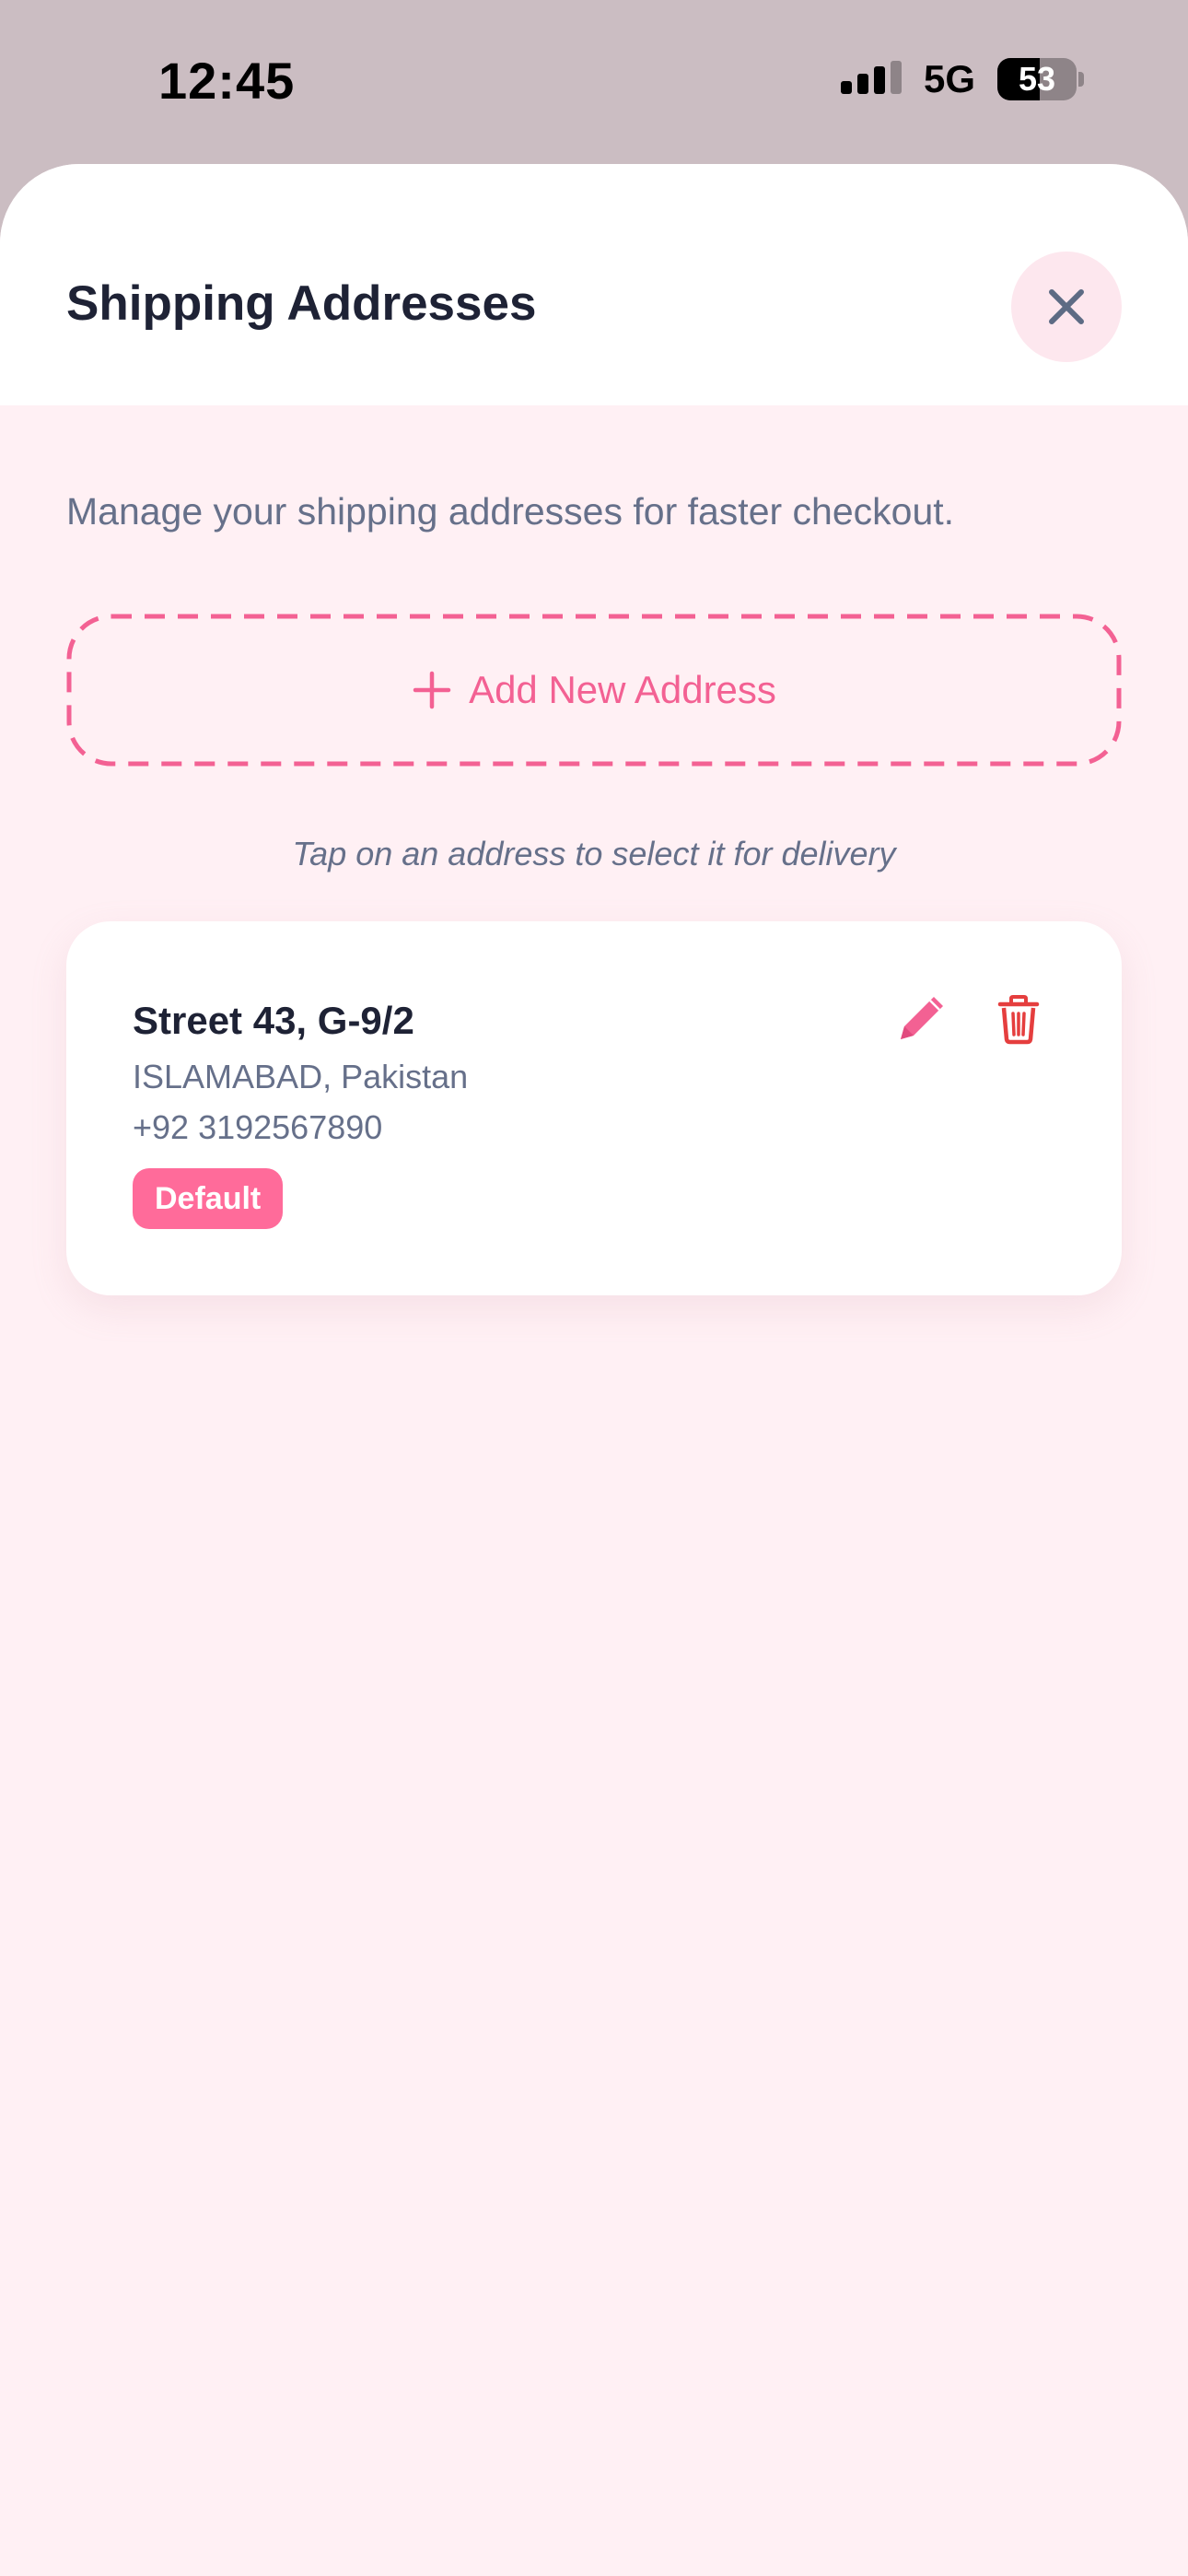  Describe the element at coordinates (301, 1076) in the screenshot. I see `address-city-country: ISLAMABAD, Pakistan` at that location.